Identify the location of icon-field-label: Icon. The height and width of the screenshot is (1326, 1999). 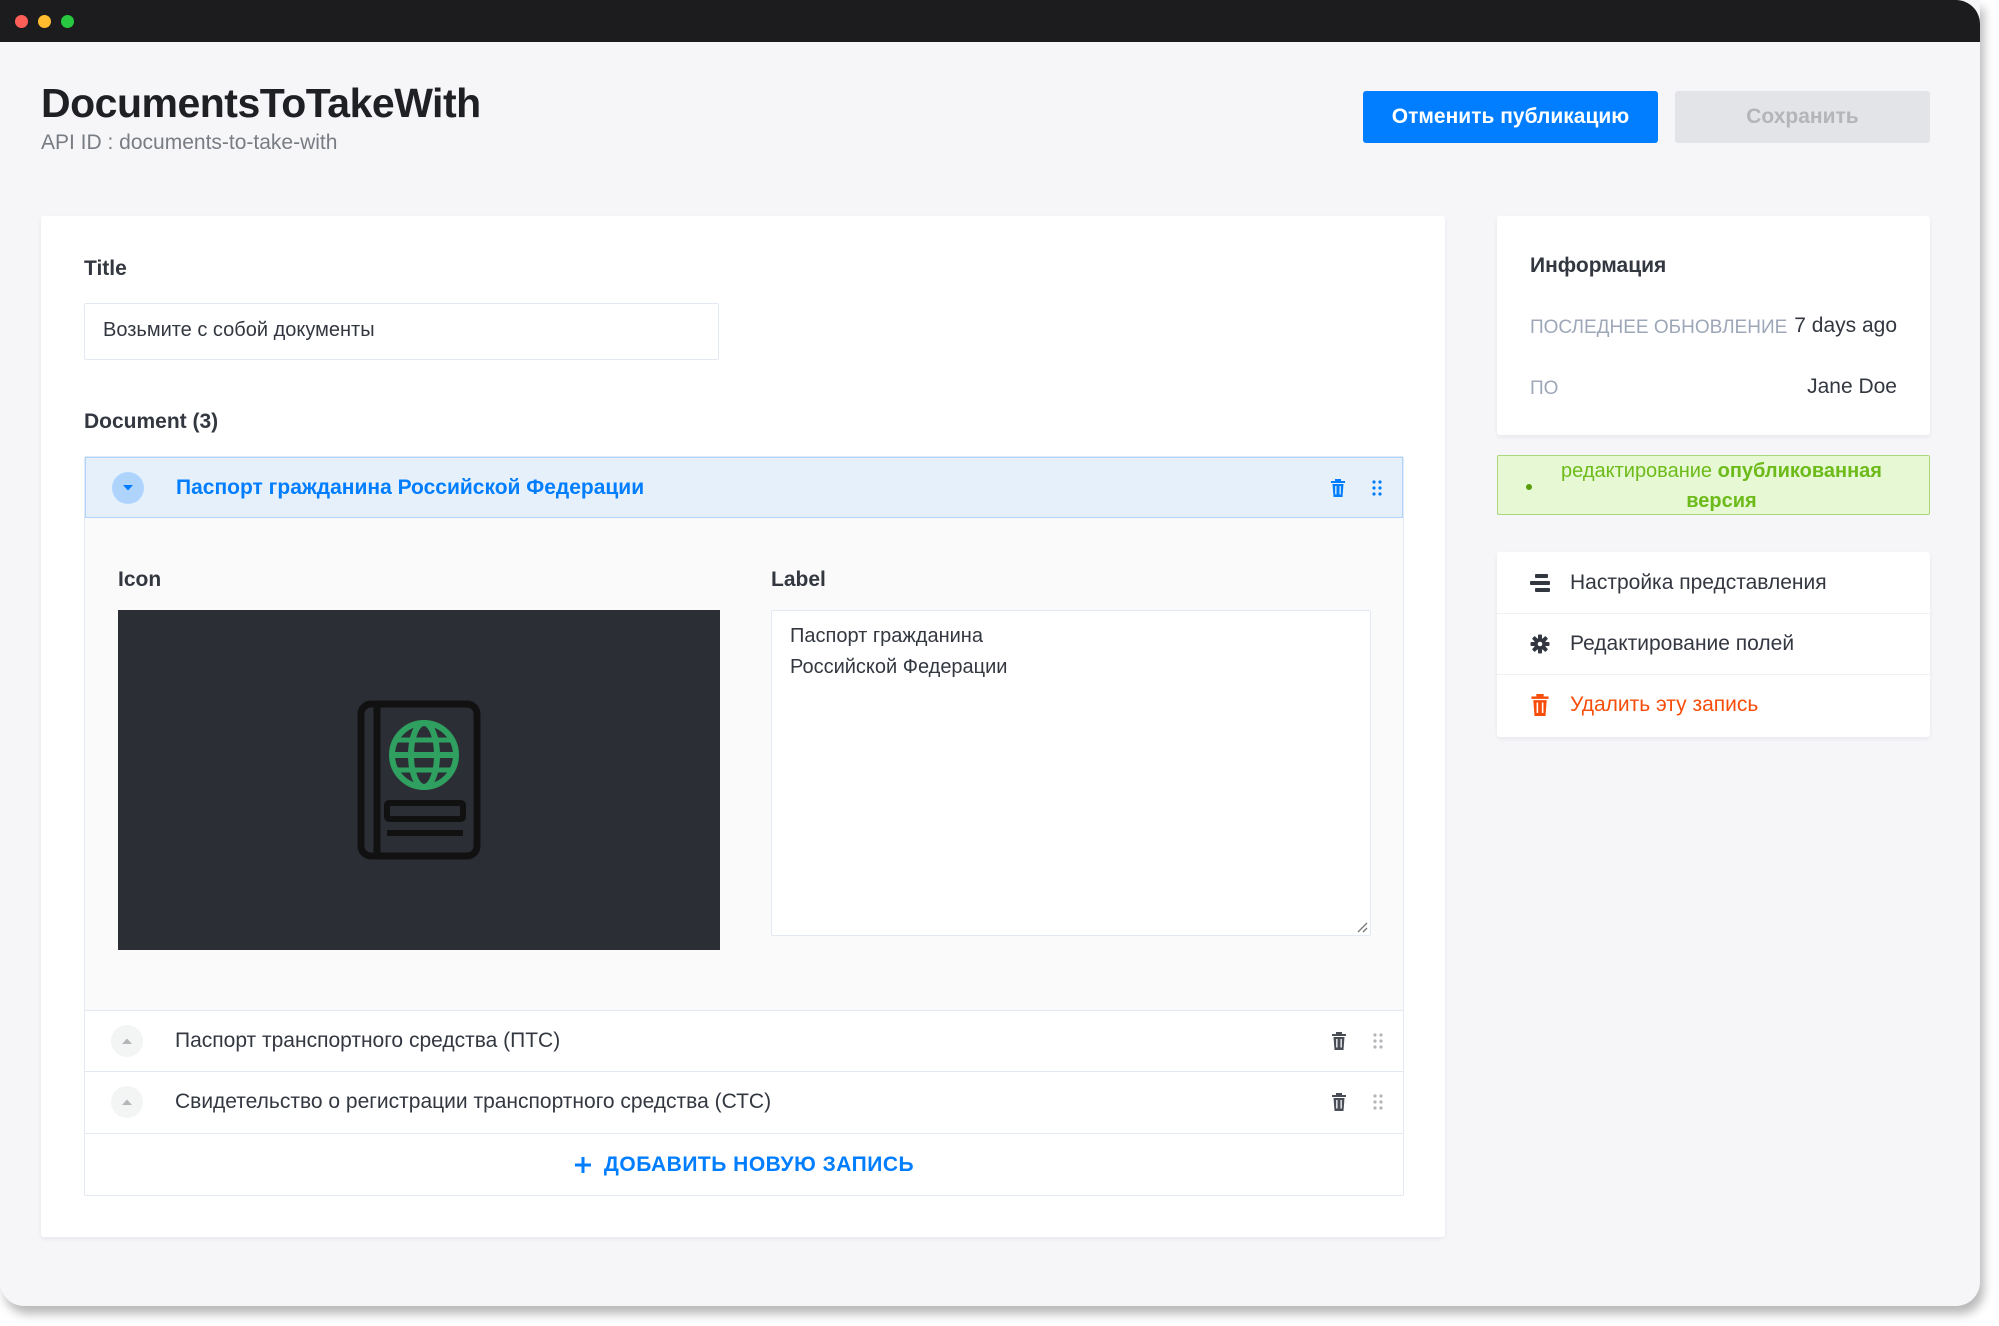
(140, 579).